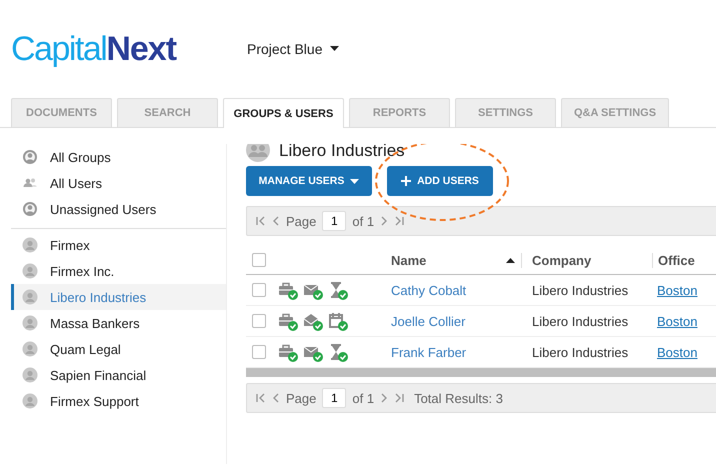 The image size is (716, 472). I want to click on user-name-link: Joelle Collier, so click(428, 321).